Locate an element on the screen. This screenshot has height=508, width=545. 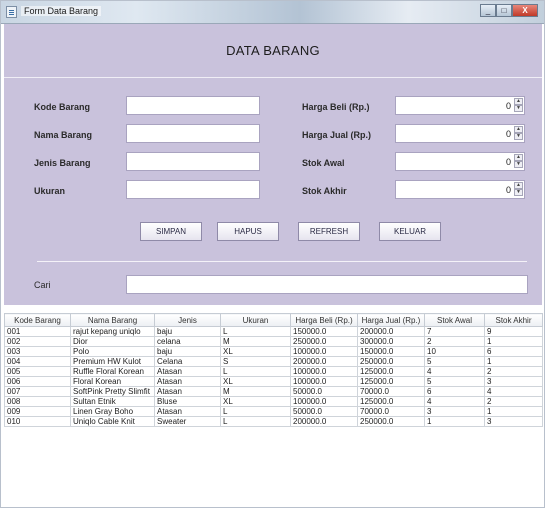
stok-akhir-arrows: ▲ ▼ is located at coordinates (518, 189).